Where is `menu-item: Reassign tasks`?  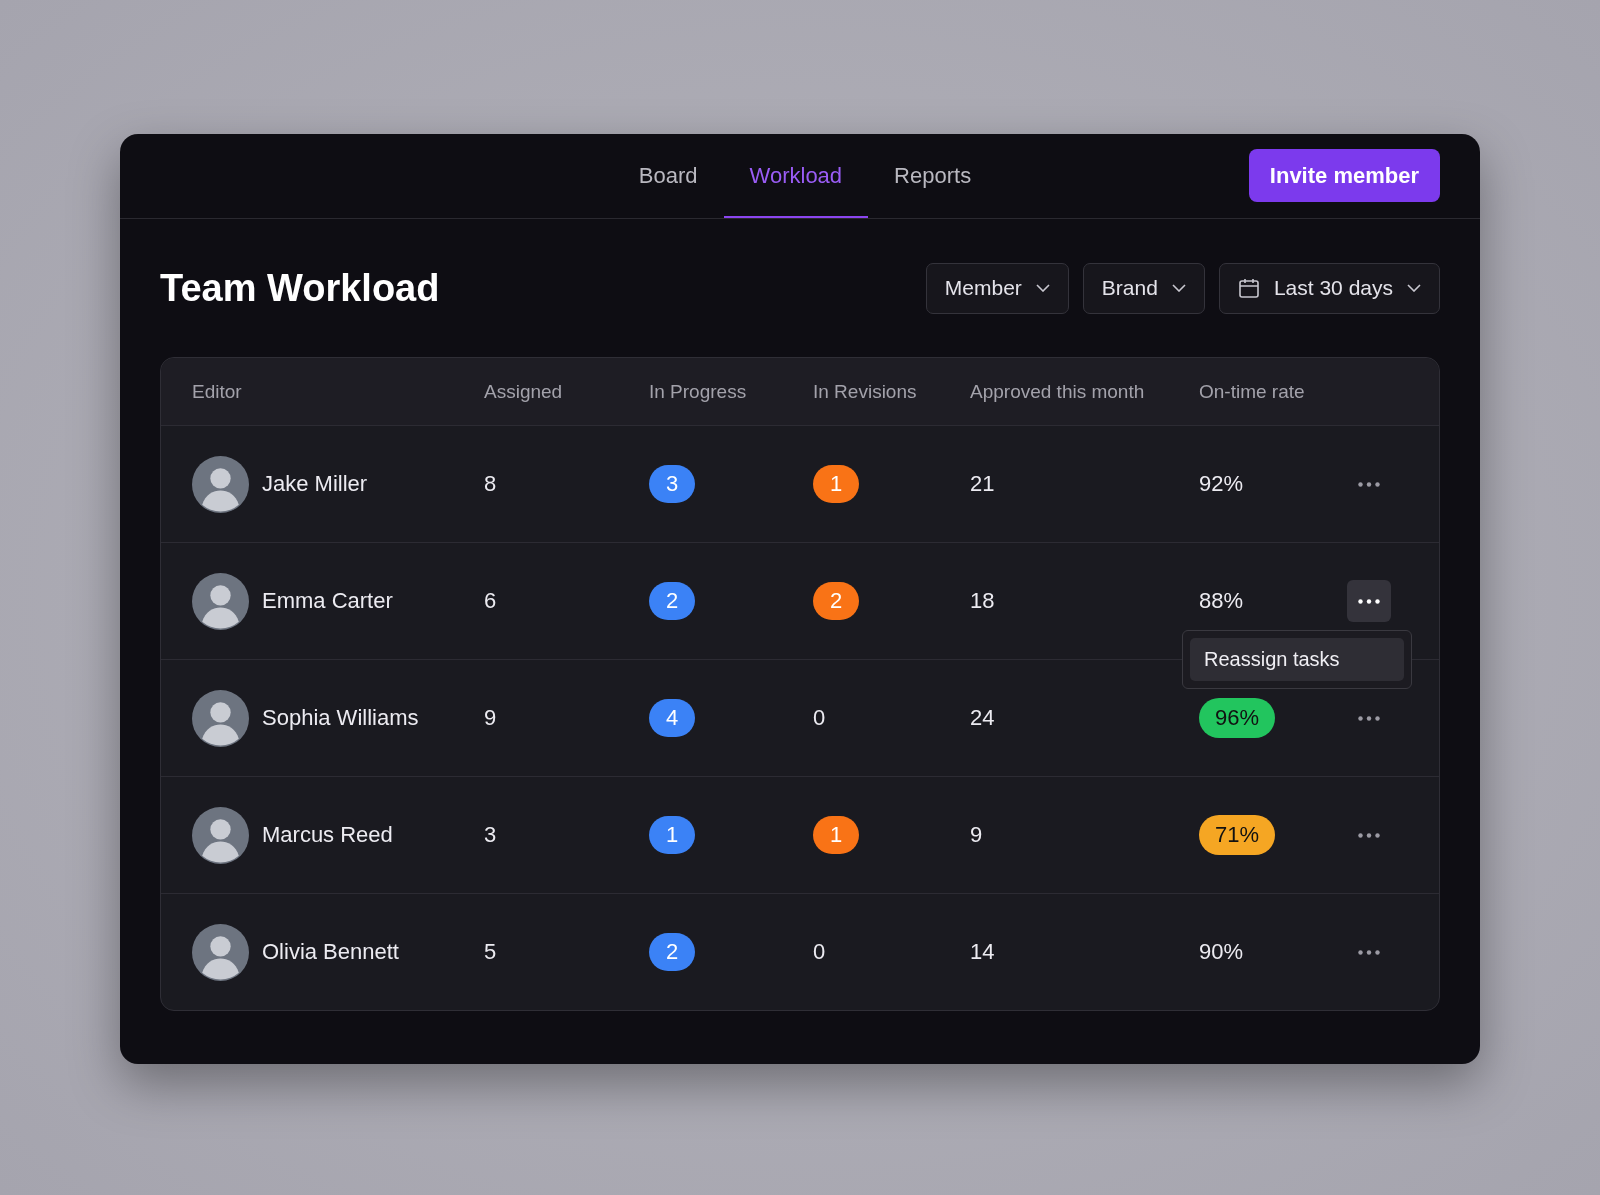
menu-item: Reassign tasks is located at coordinates (1297, 659).